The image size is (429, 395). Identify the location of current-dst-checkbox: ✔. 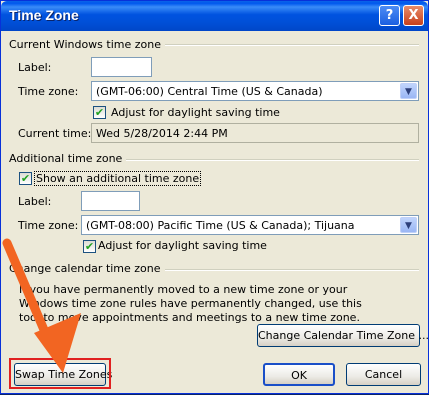
(99, 112).